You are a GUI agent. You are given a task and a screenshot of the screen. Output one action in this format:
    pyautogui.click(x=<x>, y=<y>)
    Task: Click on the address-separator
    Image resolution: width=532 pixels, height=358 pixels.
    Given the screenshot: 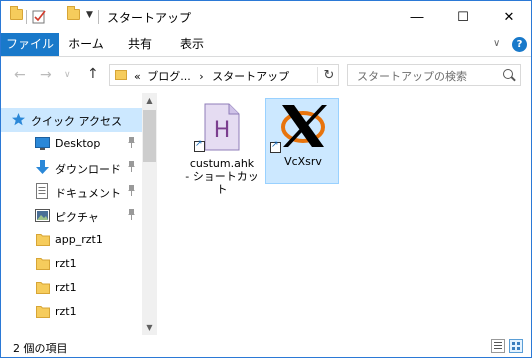 What is the action you would take?
    pyautogui.click(x=317, y=75)
    